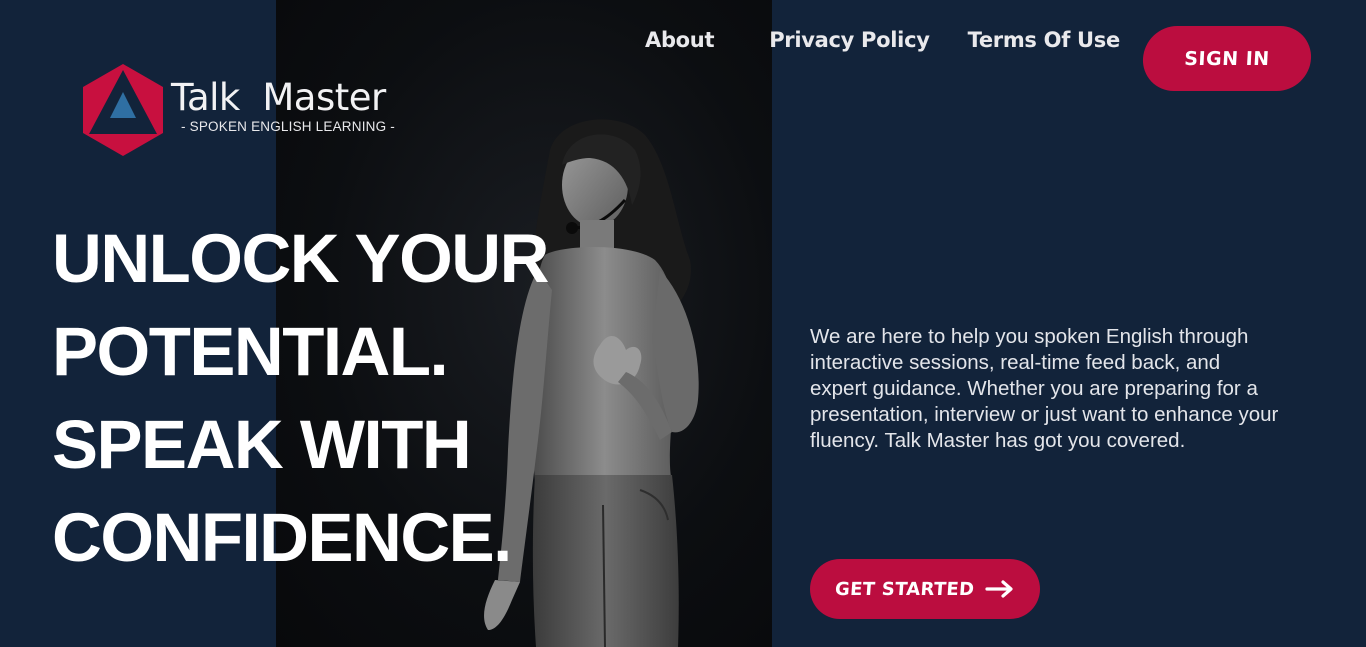 This screenshot has width=1366, height=647. I want to click on headline-line-2: POTENTIAL., so click(250, 351).